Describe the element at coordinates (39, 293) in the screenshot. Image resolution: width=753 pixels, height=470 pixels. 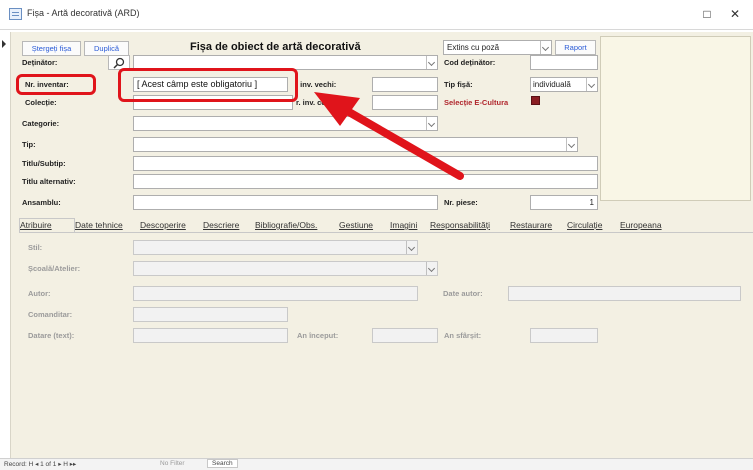
I see `autor-label: Autor:` at that location.